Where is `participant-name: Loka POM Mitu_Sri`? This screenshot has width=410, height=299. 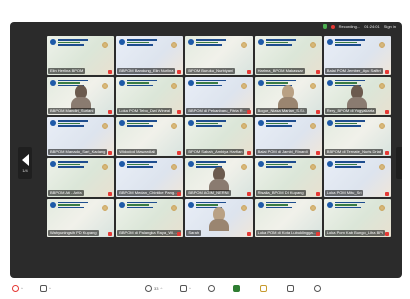
participant-name: Loka POM Mitu_Sri is located at coordinates (344, 192).